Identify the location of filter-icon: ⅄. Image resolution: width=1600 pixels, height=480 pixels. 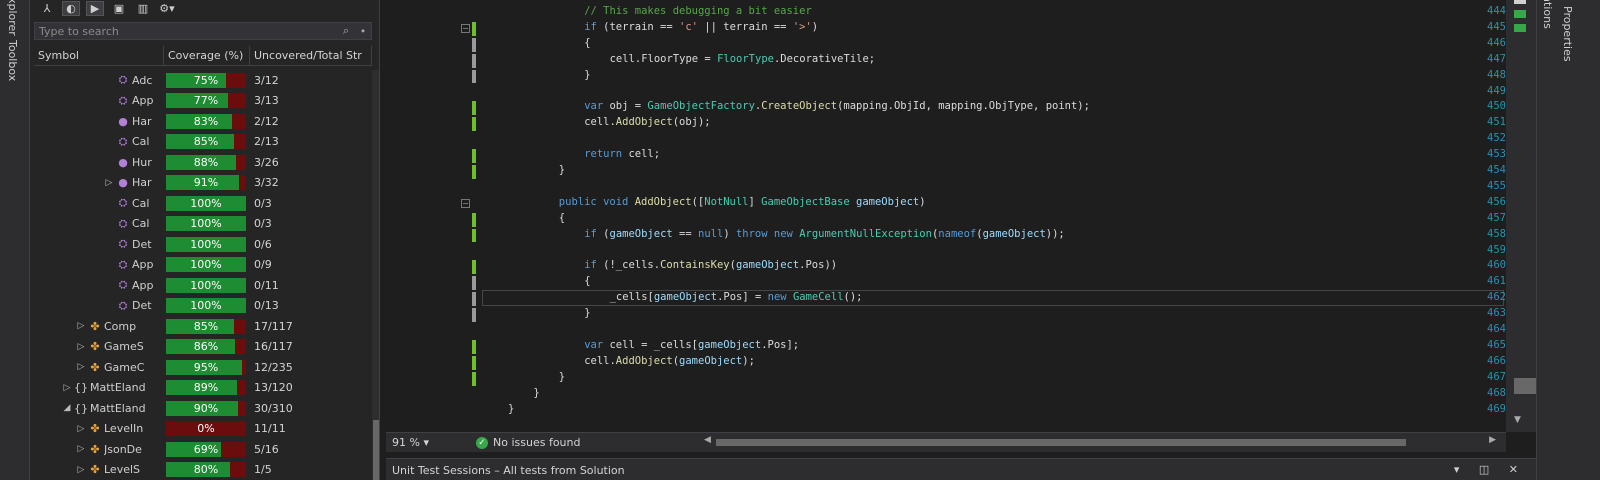
(47, 8).